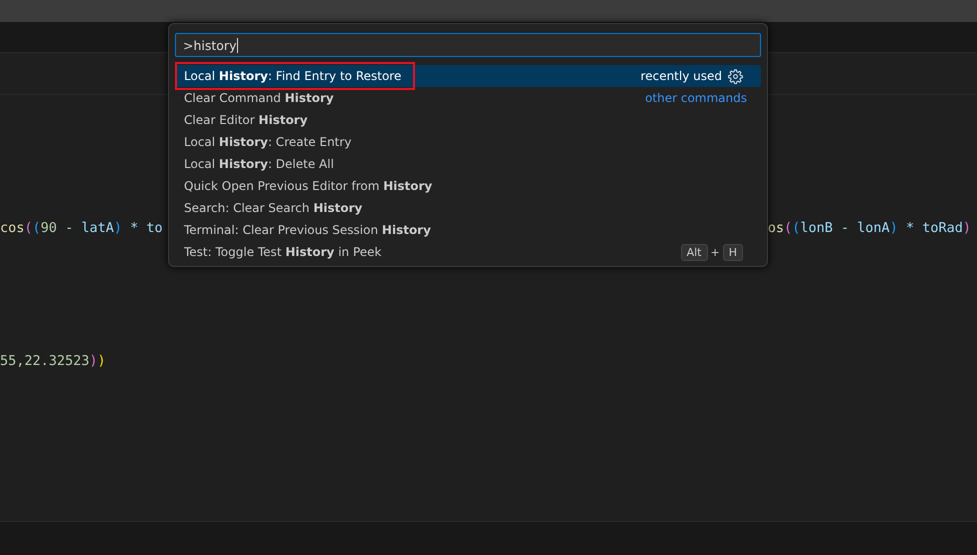 The height and width of the screenshot is (555, 977). What do you see at coordinates (53, 361) in the screenshot?
I see `code-text: 55,22.32523))` at bounding box center [53, 361].